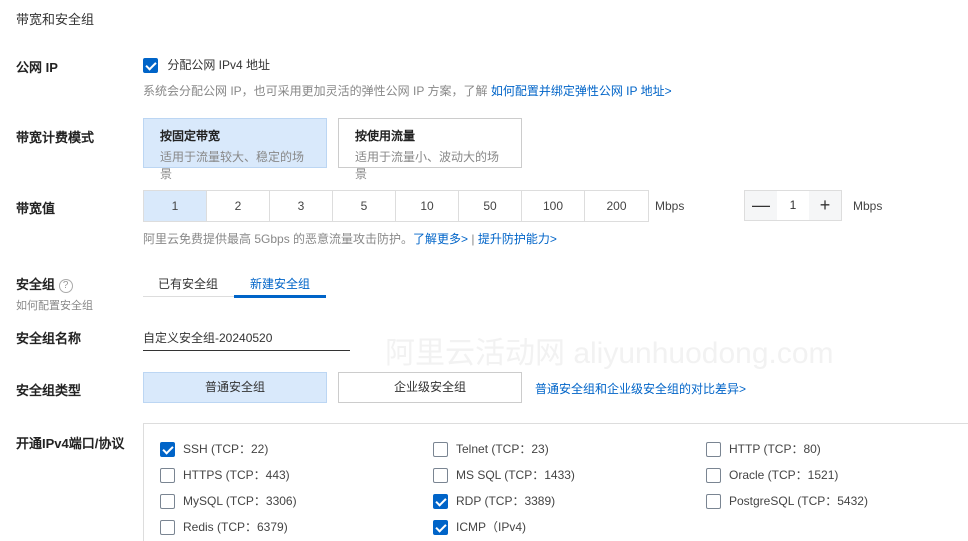  What do you see at coordinates (55, 137) in the screenshot?
I see `billing-label: 带宽计费模式` at bounding box center [55, 137].